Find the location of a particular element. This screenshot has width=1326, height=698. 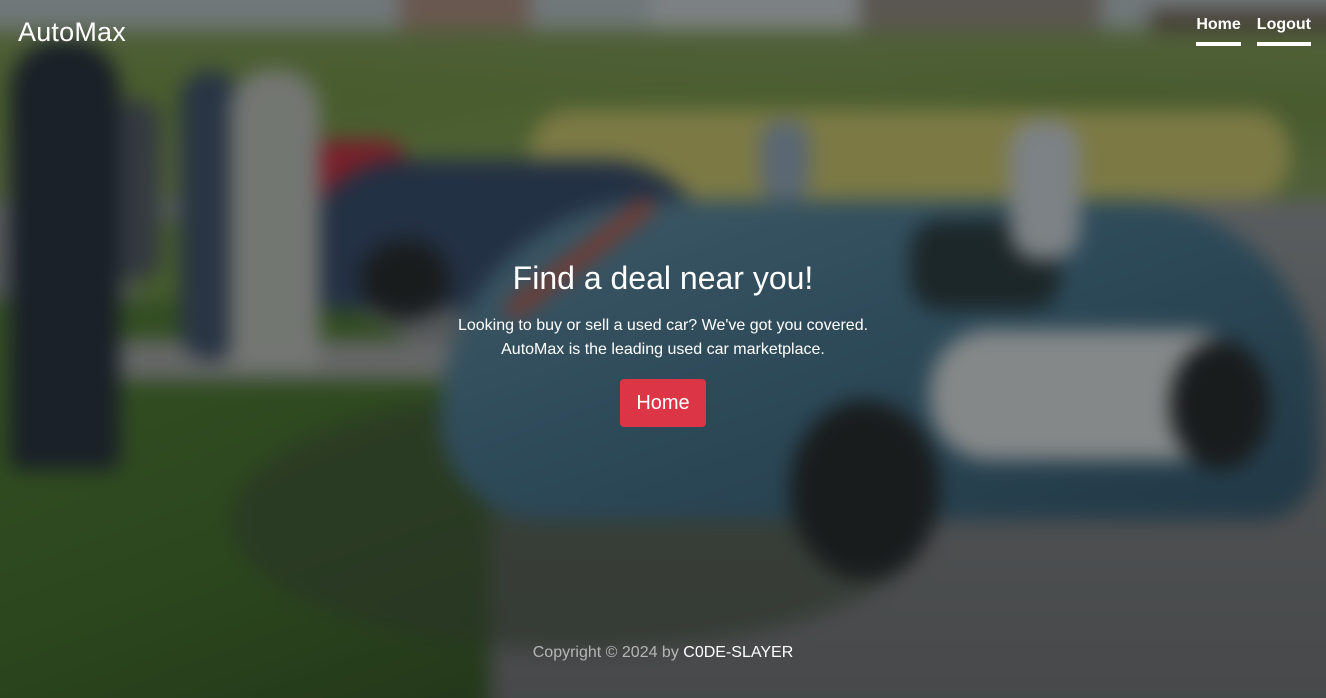

footer-copyright-text: Copyright © 2024 by is located at coordinates (608, 652).